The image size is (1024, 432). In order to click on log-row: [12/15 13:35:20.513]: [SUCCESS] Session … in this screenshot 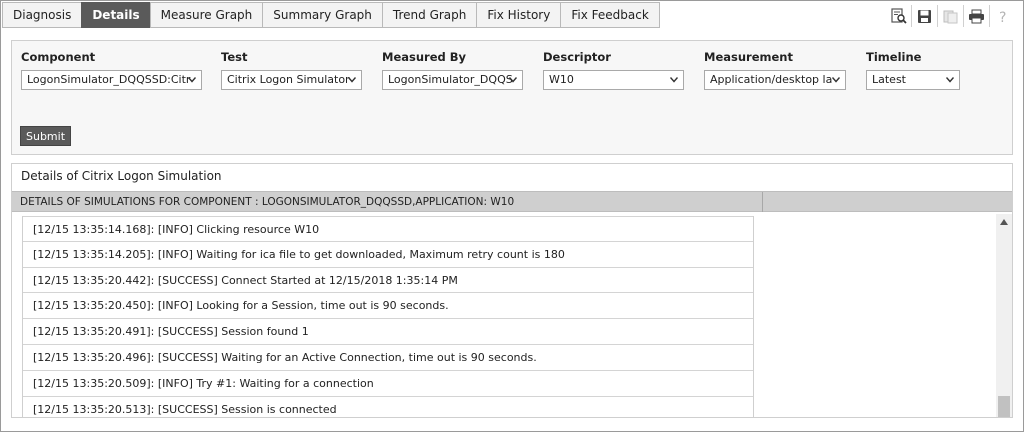, I will do `click(388, 407)`.